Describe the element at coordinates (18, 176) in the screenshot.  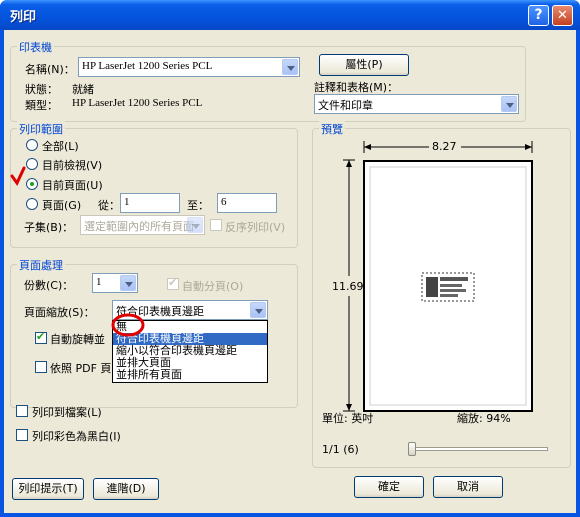
I see `red-check-mark` at that location.